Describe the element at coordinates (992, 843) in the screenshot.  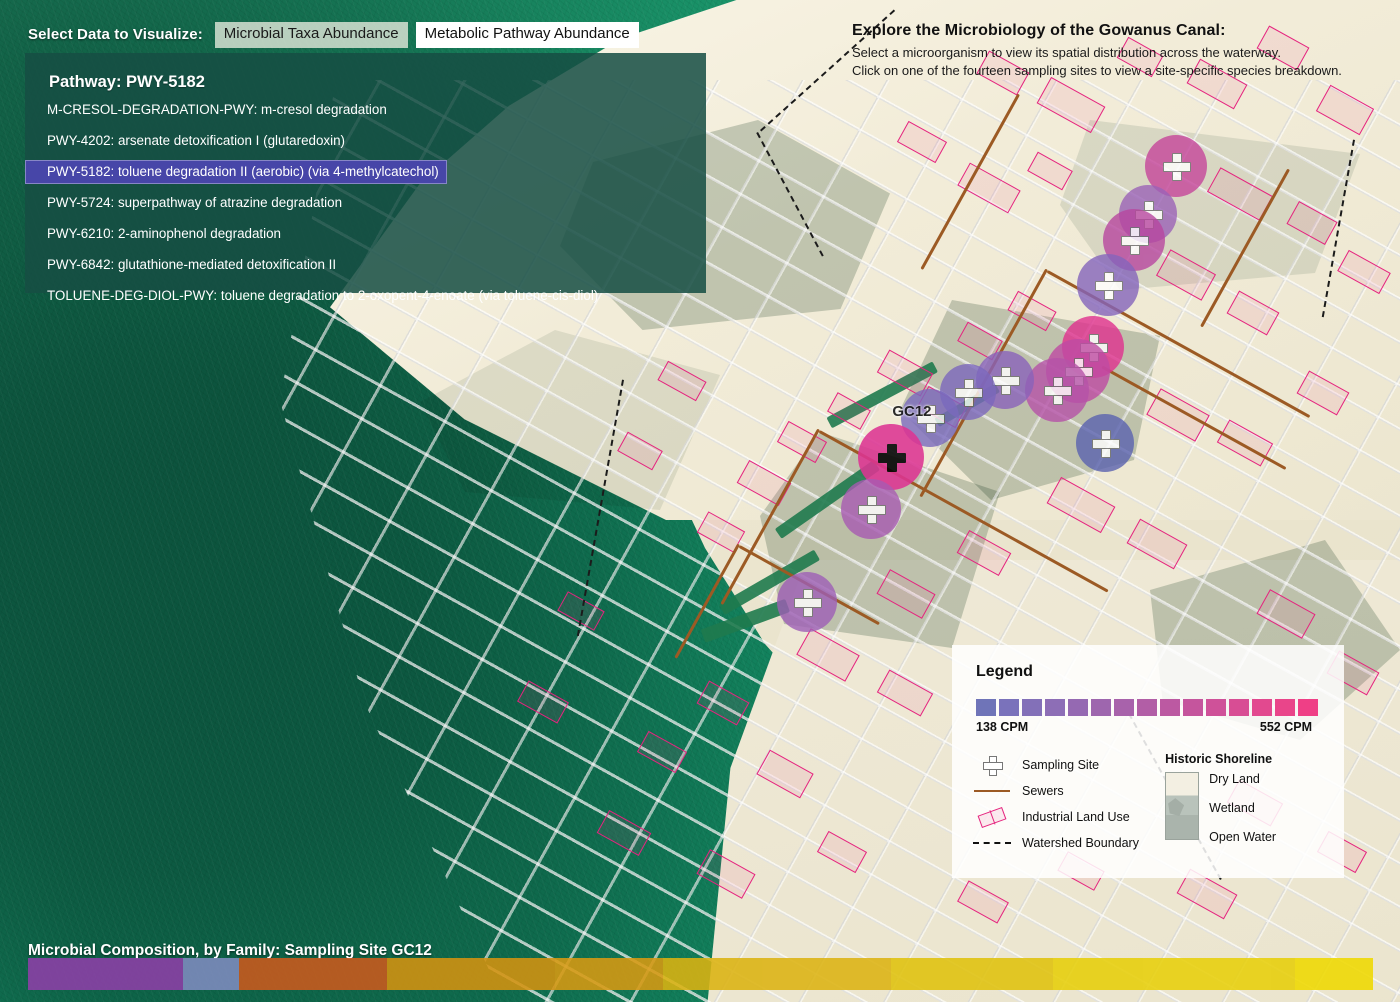
I see `watershed-boundary-icon` at that location.